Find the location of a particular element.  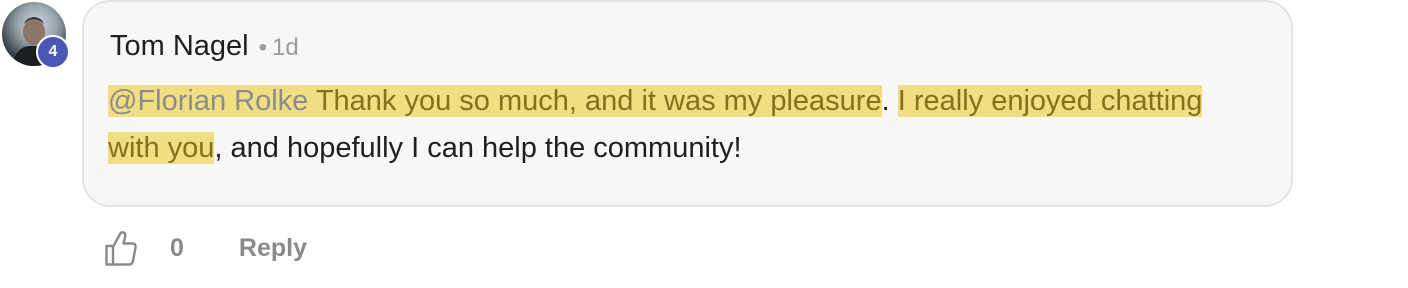

mention-link: @Florian Rolke is located at coordinates (208, 101).